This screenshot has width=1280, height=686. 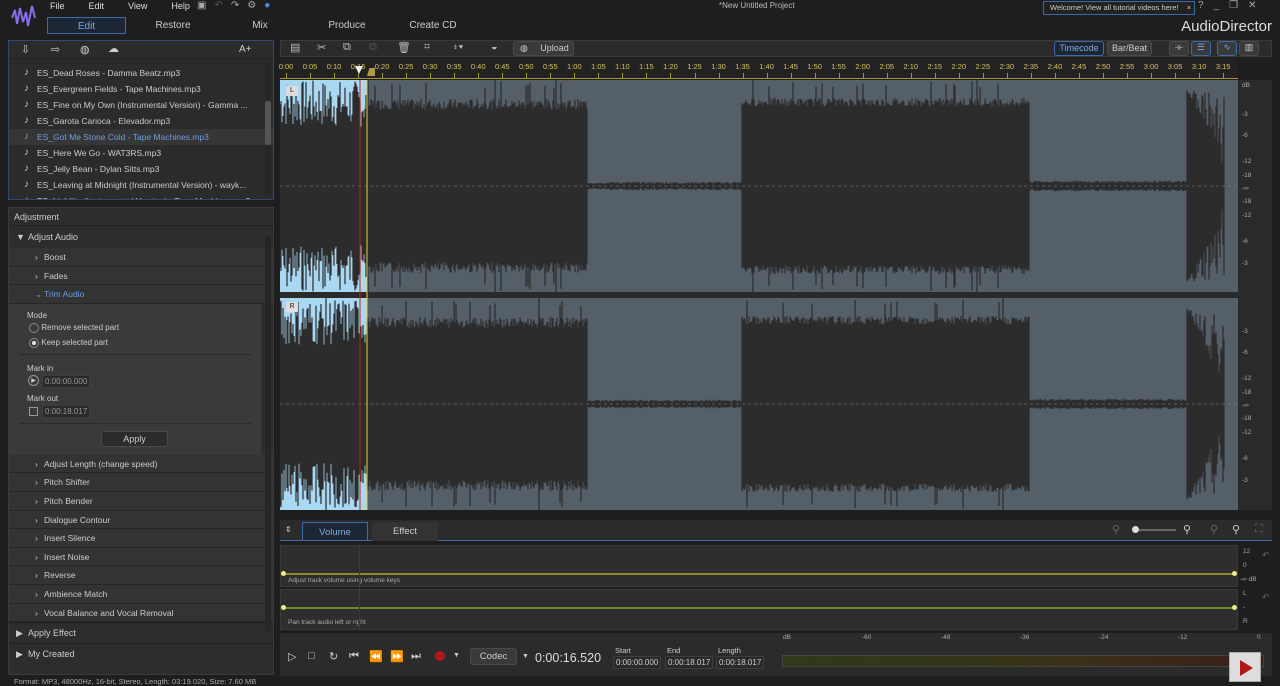 I want to click on volume-lane: Adjust track volume using volume keys, so click(x=759, y=566).